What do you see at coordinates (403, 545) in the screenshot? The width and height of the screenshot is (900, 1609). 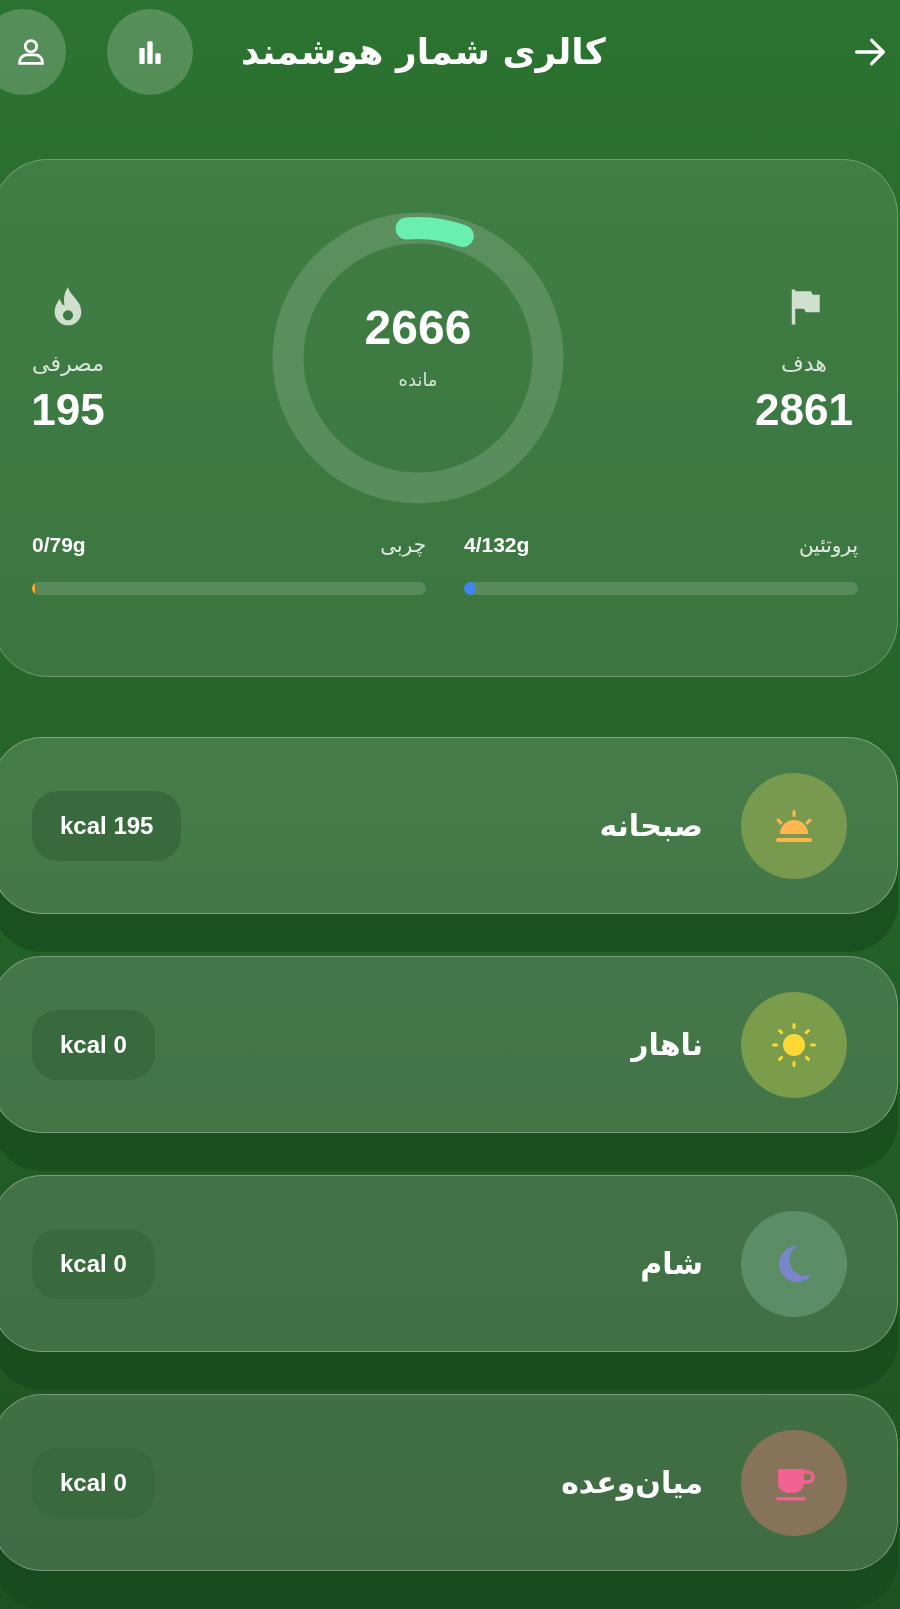 I see `macro-name: چربی` at bounding box center [403, 545].